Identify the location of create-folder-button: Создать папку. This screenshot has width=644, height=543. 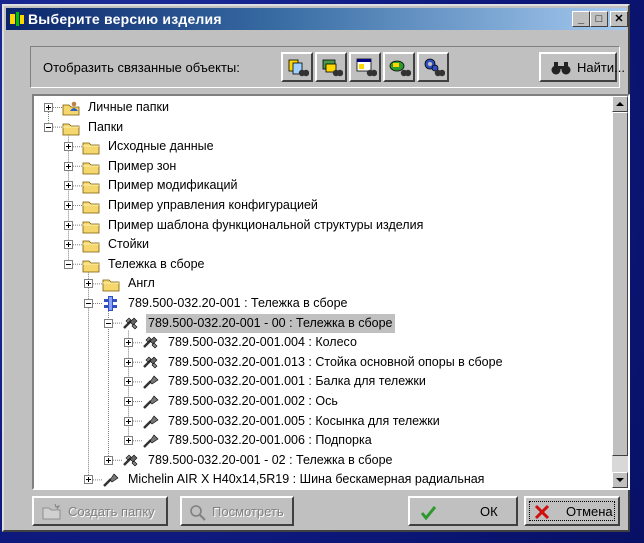
(100, 511).